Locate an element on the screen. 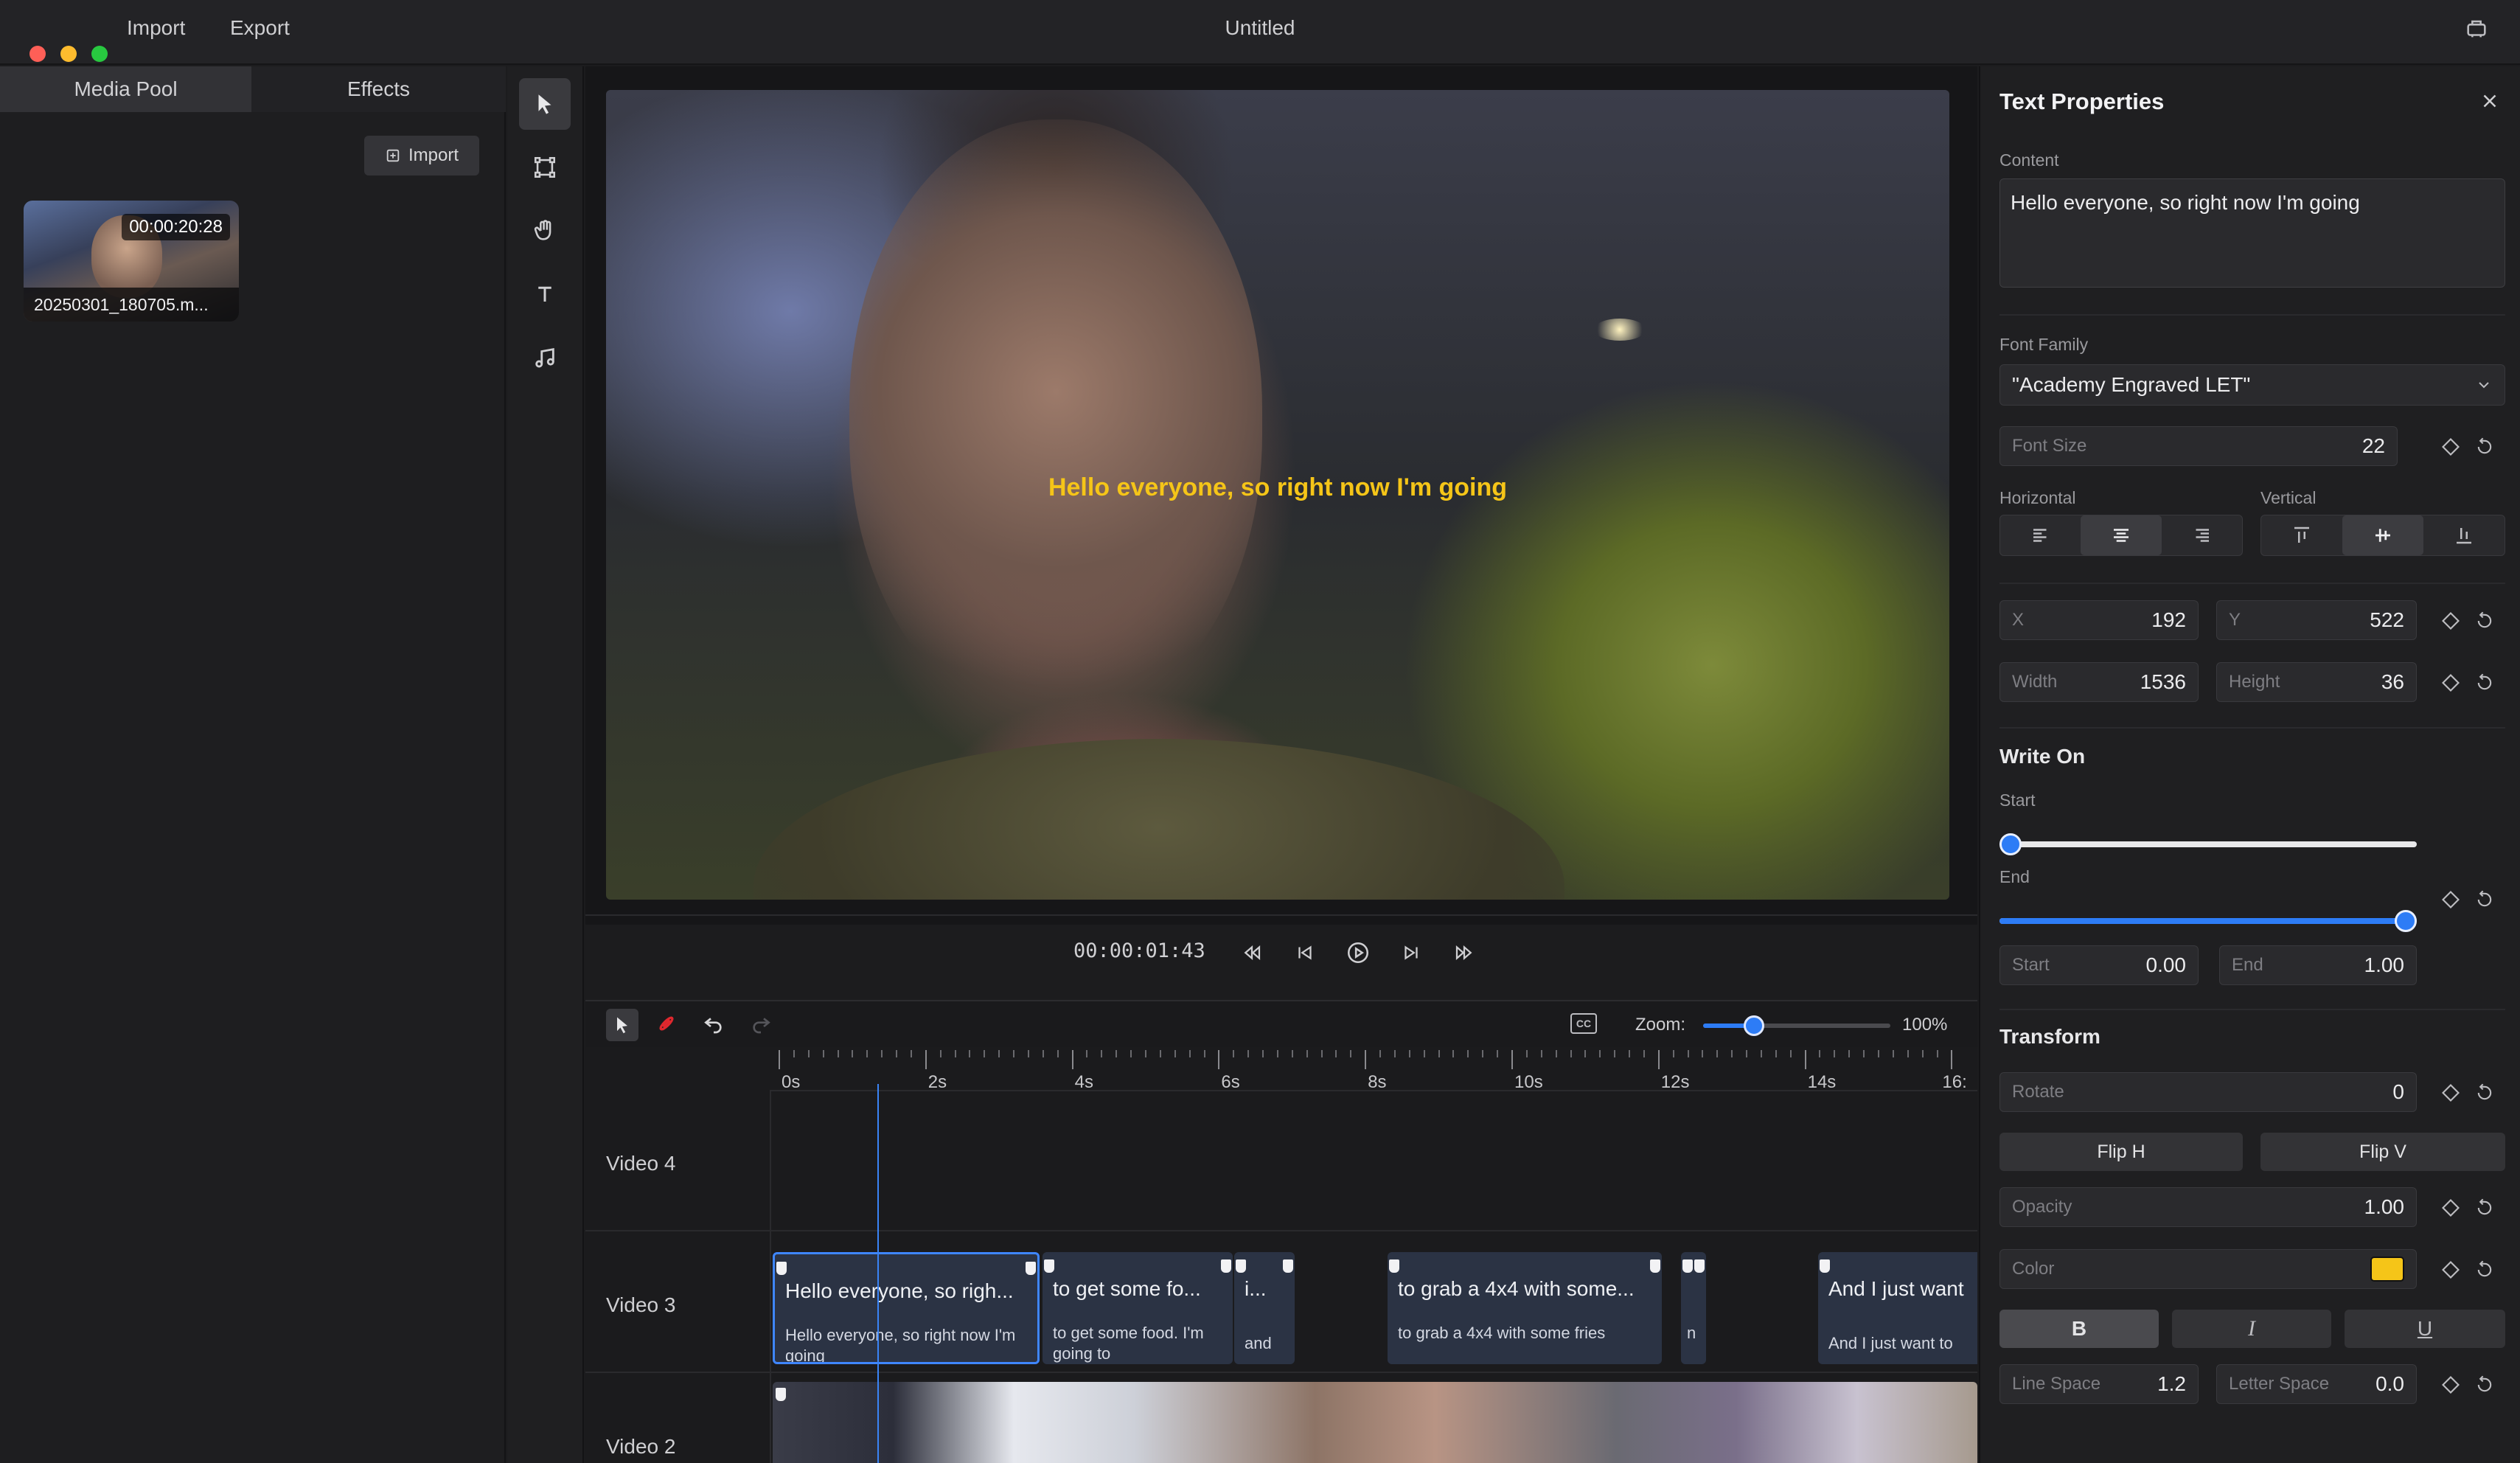 Image resolution: width=2520 pixels, height=1463 pixels. align-middle-icon is located at coordinates (2383, 535).